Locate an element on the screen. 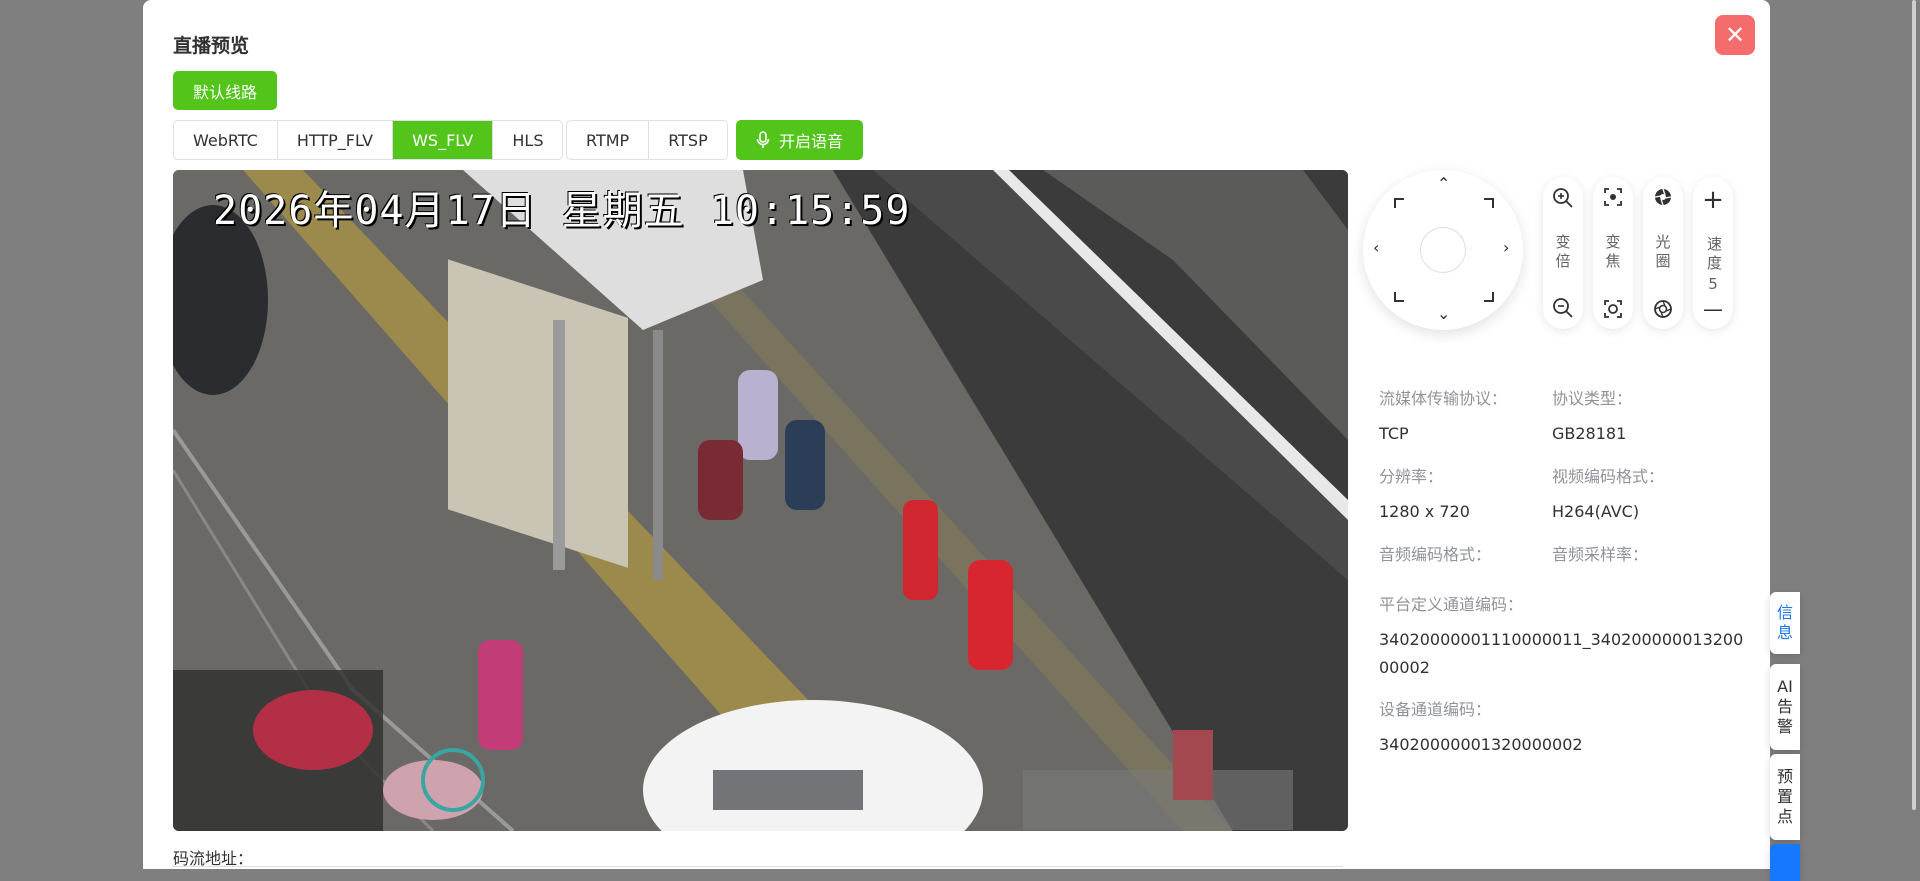 The image size is (1920, 881). platform-channel-value-line-1: 34020000001110000011_340200000013200 is located at coordinates (1561, 639).